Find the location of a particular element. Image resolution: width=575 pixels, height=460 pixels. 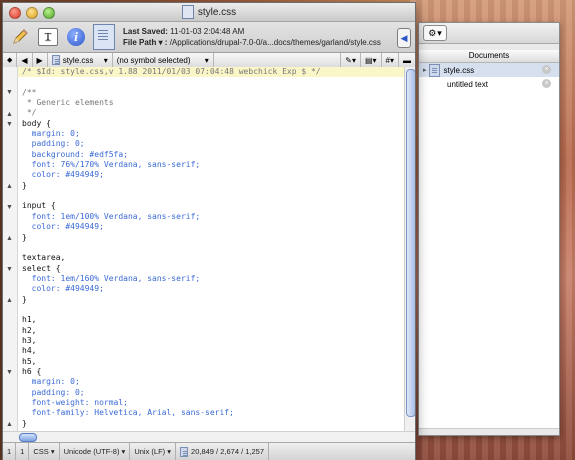

zoom-window-button is located at coordinates (49, 13).